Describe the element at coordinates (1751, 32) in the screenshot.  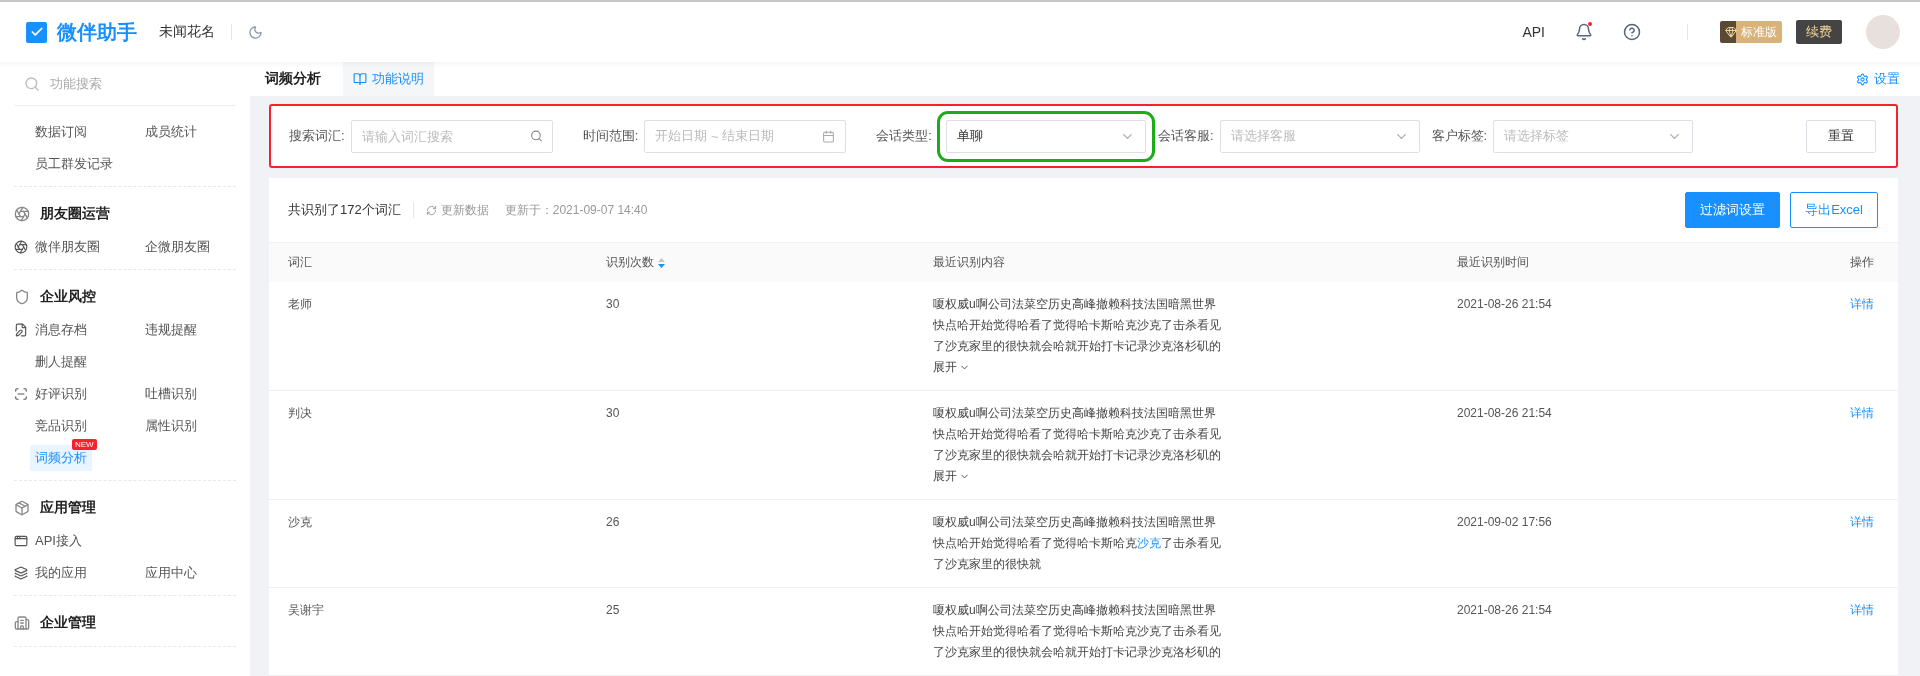
I see `plan-badge: 标准版` at that location.